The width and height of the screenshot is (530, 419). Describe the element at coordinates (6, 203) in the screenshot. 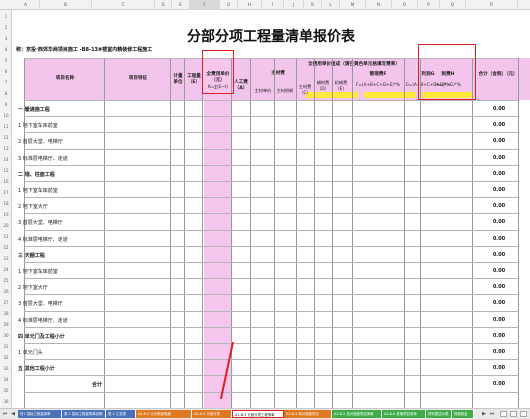

I see `row-number: 18` at that location.